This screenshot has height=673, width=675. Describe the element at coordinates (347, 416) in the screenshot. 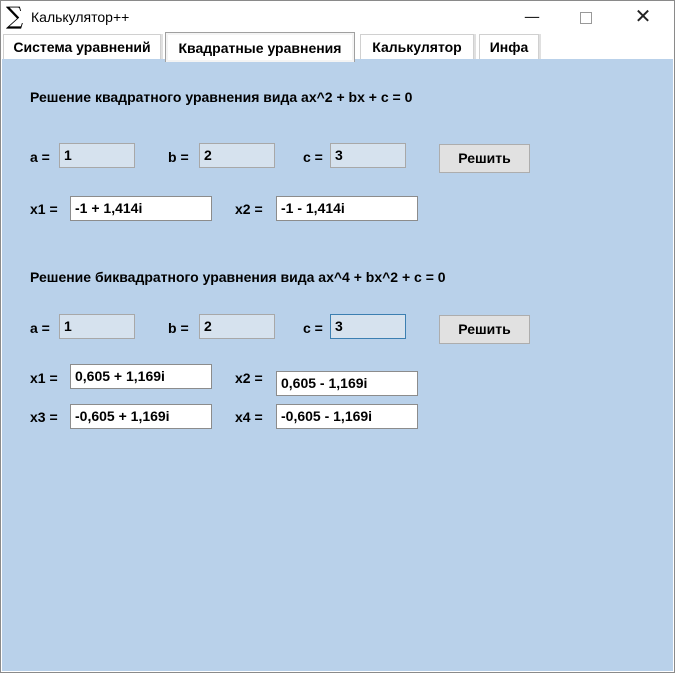

I see `biquadratic-x4-output: -0,605 - 1,169i` at that location.